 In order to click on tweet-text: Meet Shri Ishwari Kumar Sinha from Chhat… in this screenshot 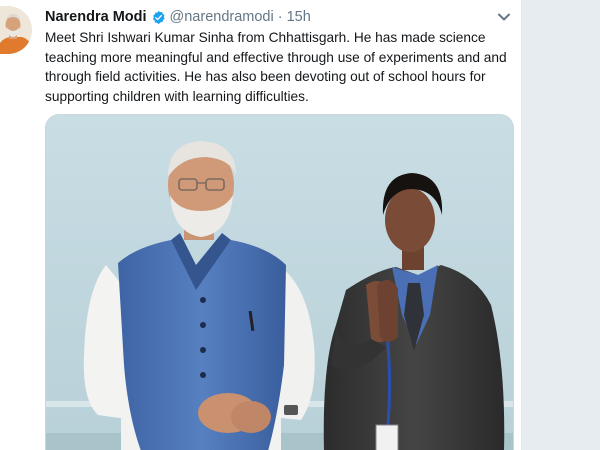, I will do `click(276, 67)`.